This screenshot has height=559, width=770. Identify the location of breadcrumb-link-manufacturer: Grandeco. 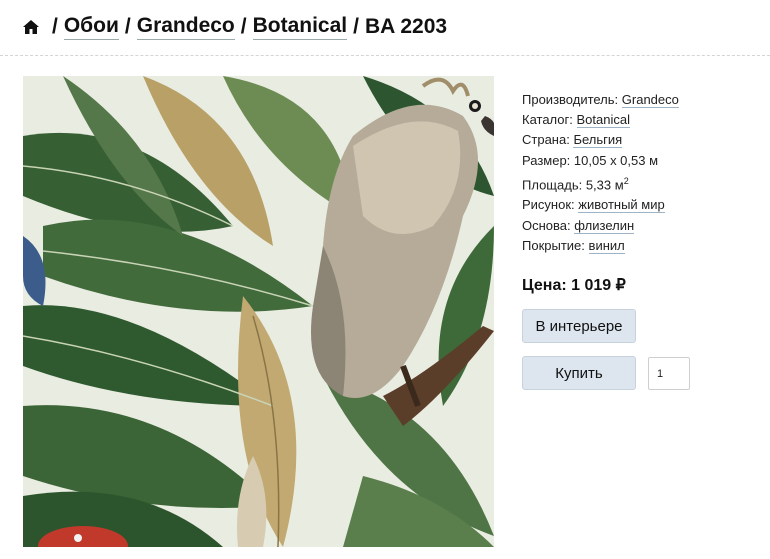
(185, 27).